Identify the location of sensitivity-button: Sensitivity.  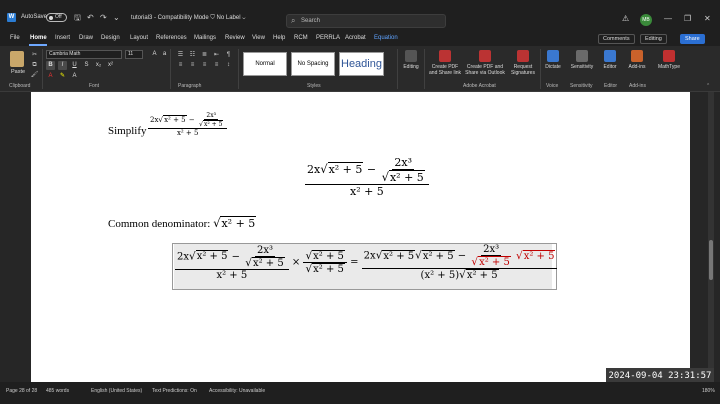
(582, 60).